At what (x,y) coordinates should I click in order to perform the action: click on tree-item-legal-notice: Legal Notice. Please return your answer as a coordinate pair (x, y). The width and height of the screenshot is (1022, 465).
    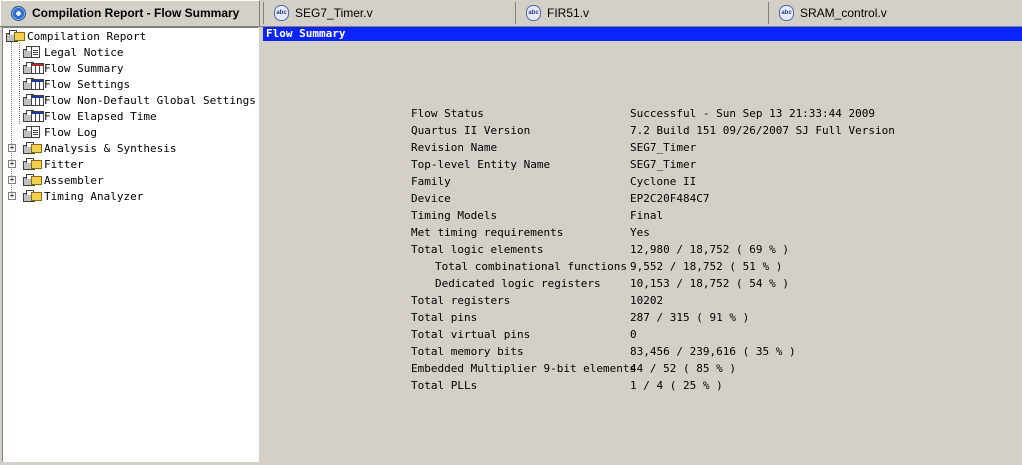
    Looking at the image, I should click on (73, 52).